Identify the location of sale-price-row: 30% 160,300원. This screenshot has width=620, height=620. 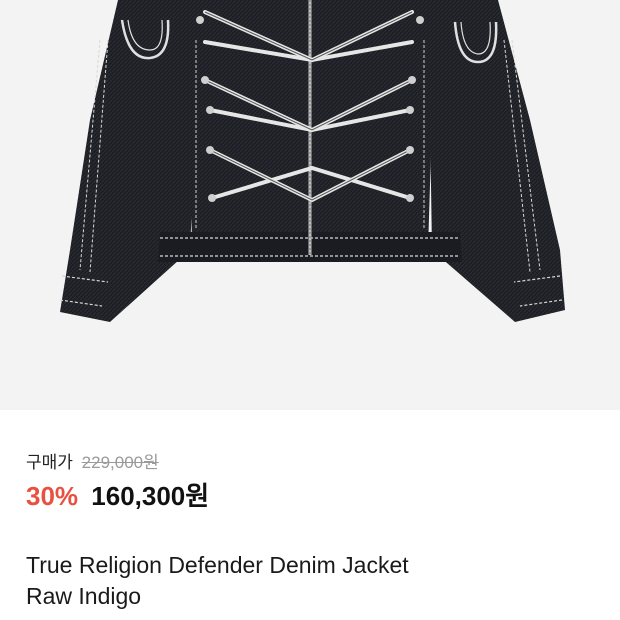
(117, 496).